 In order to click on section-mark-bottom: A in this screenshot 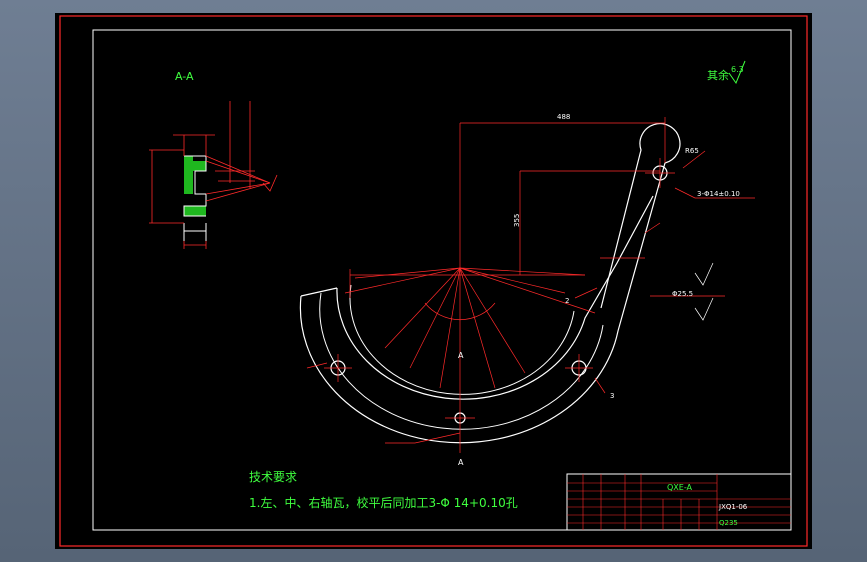, I will do `click(461, 462)`.